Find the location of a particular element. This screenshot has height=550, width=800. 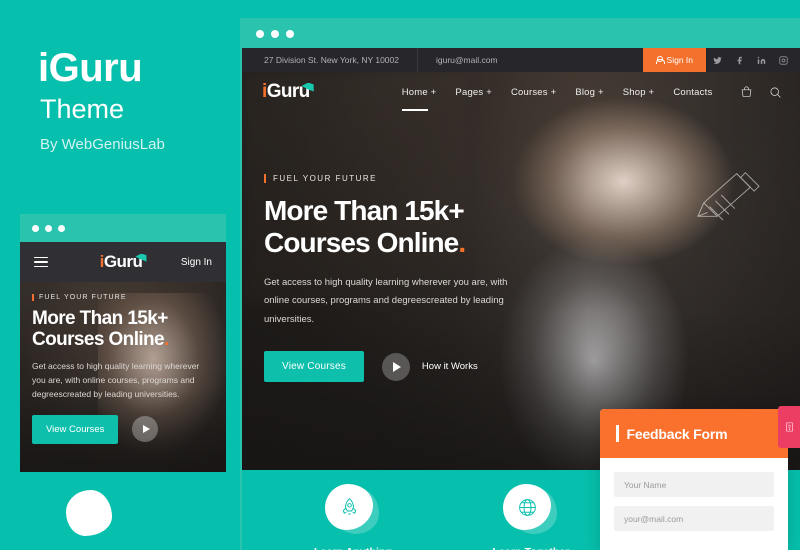

topbar-address: 27 Division St. New York, NY 10002 is located at coordinates (331, 60).